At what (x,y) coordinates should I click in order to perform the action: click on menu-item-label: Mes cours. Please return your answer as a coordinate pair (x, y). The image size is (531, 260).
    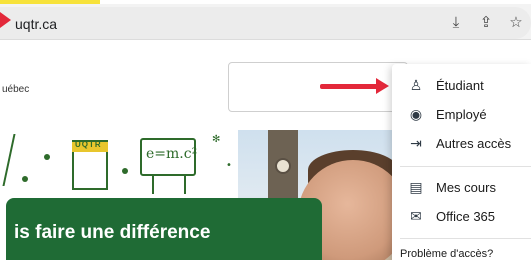
    Looking at the image, I should click on (466, 187).